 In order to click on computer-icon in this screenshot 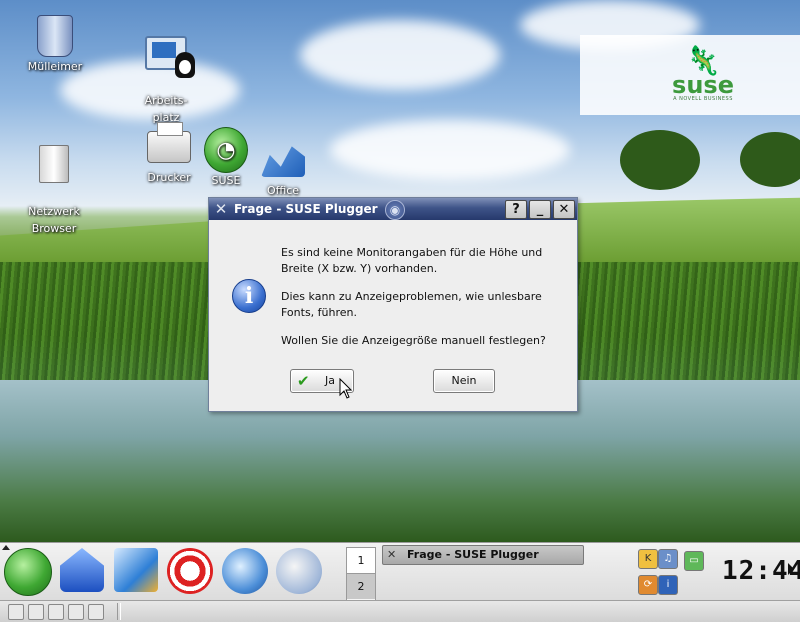, I will do `click(170, 57)`.